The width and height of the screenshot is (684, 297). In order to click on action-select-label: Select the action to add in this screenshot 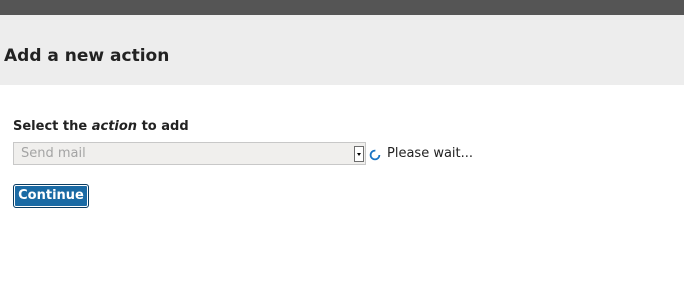, I will do `click(101, 127)`.